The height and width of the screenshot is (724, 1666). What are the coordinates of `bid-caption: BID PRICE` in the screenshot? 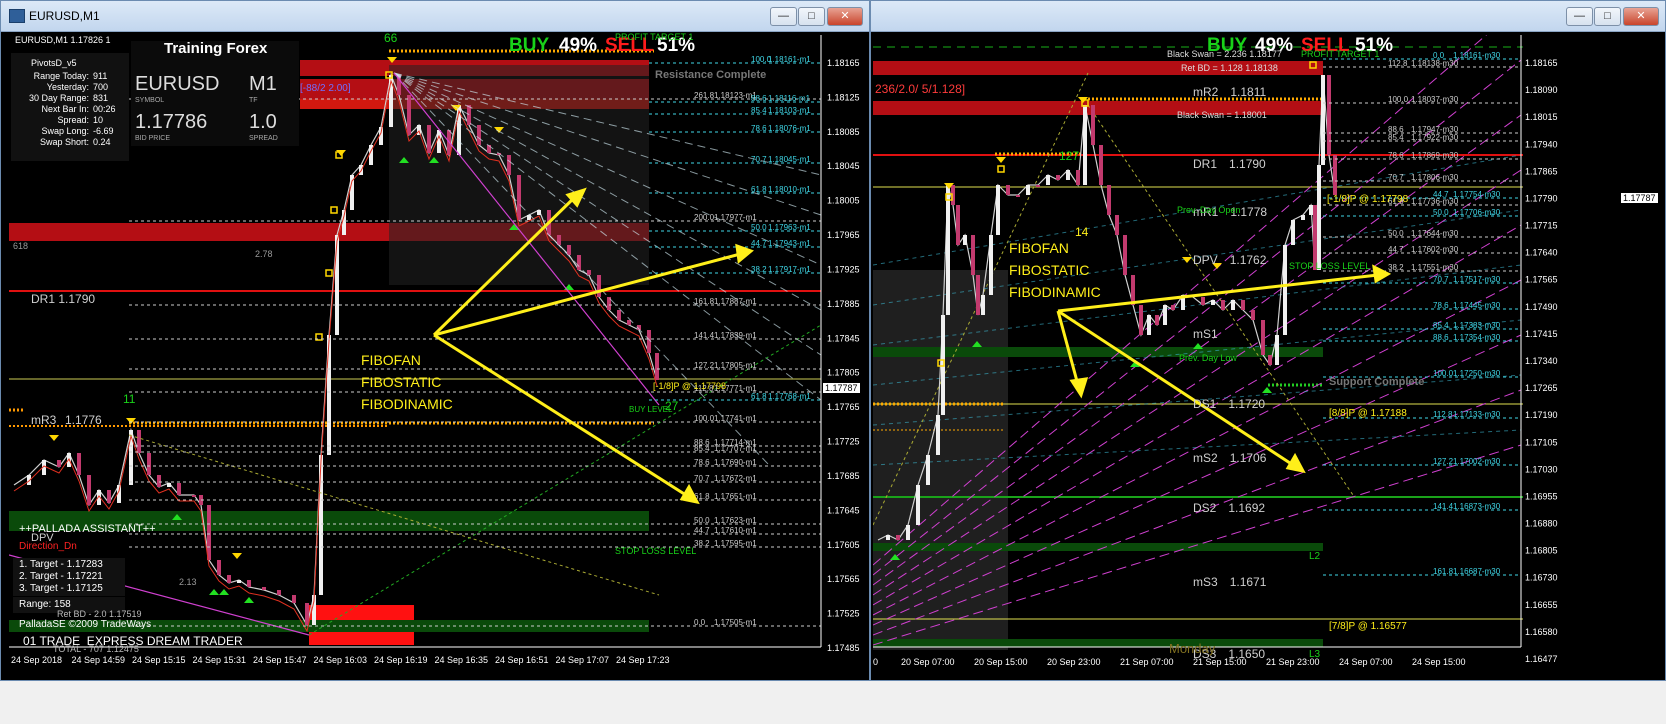 It's located at (153, 138).